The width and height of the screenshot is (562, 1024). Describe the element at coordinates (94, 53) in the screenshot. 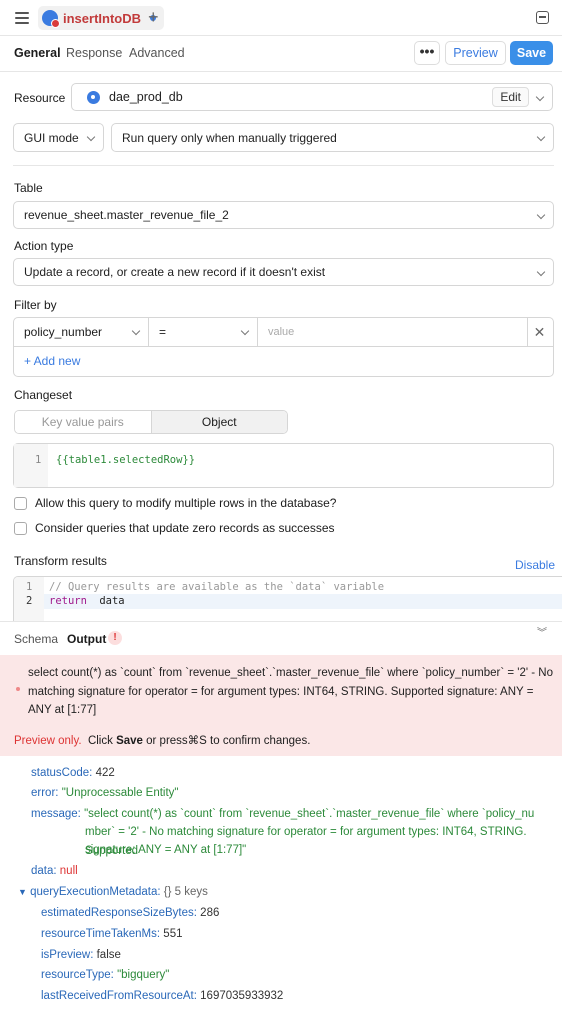

I see `tab-response: Response` at that location.